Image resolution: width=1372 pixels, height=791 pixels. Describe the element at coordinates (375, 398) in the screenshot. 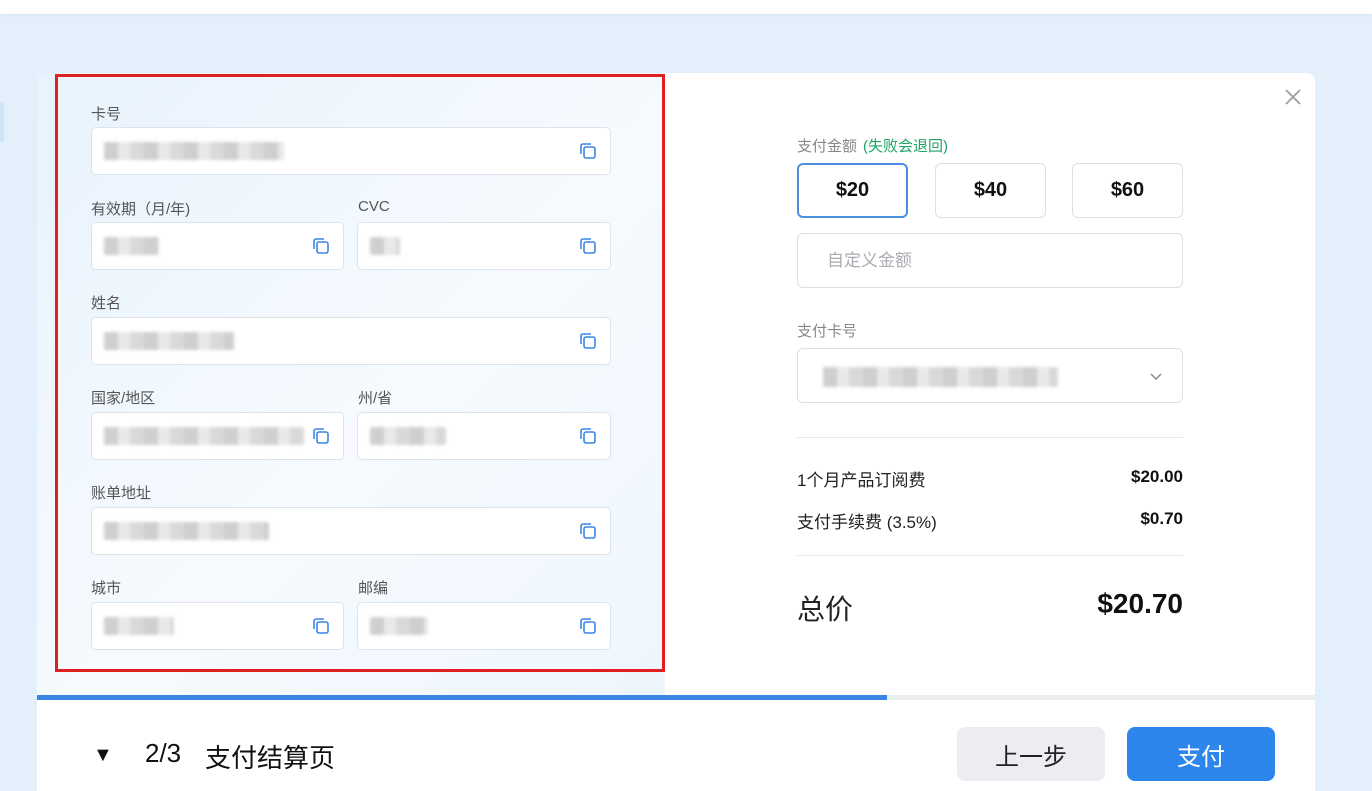

I see `state-label: 州/省` at that location.